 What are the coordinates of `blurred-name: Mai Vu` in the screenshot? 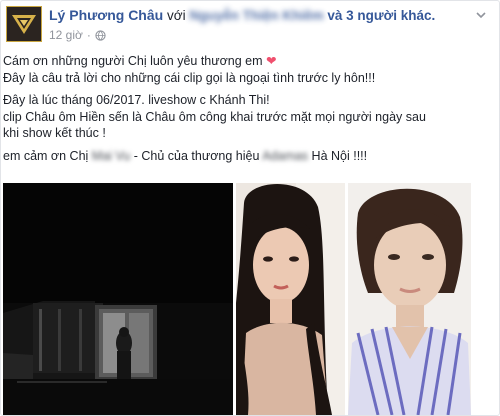 It's located at (111, 156).